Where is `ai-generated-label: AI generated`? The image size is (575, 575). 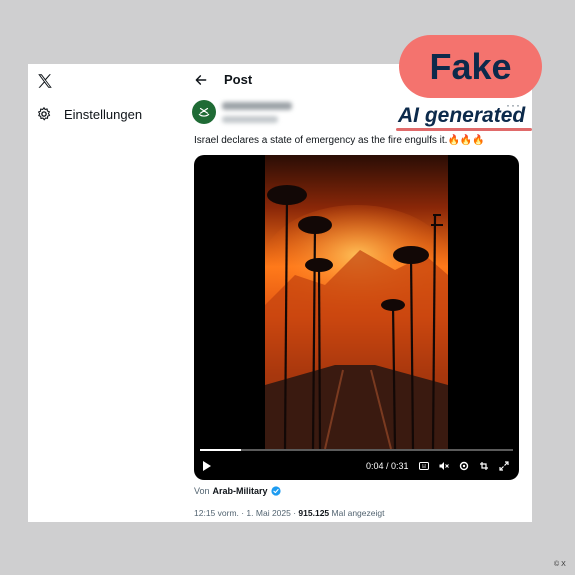 ai-generated-label: AI generated is located at coordinates (462, 115).